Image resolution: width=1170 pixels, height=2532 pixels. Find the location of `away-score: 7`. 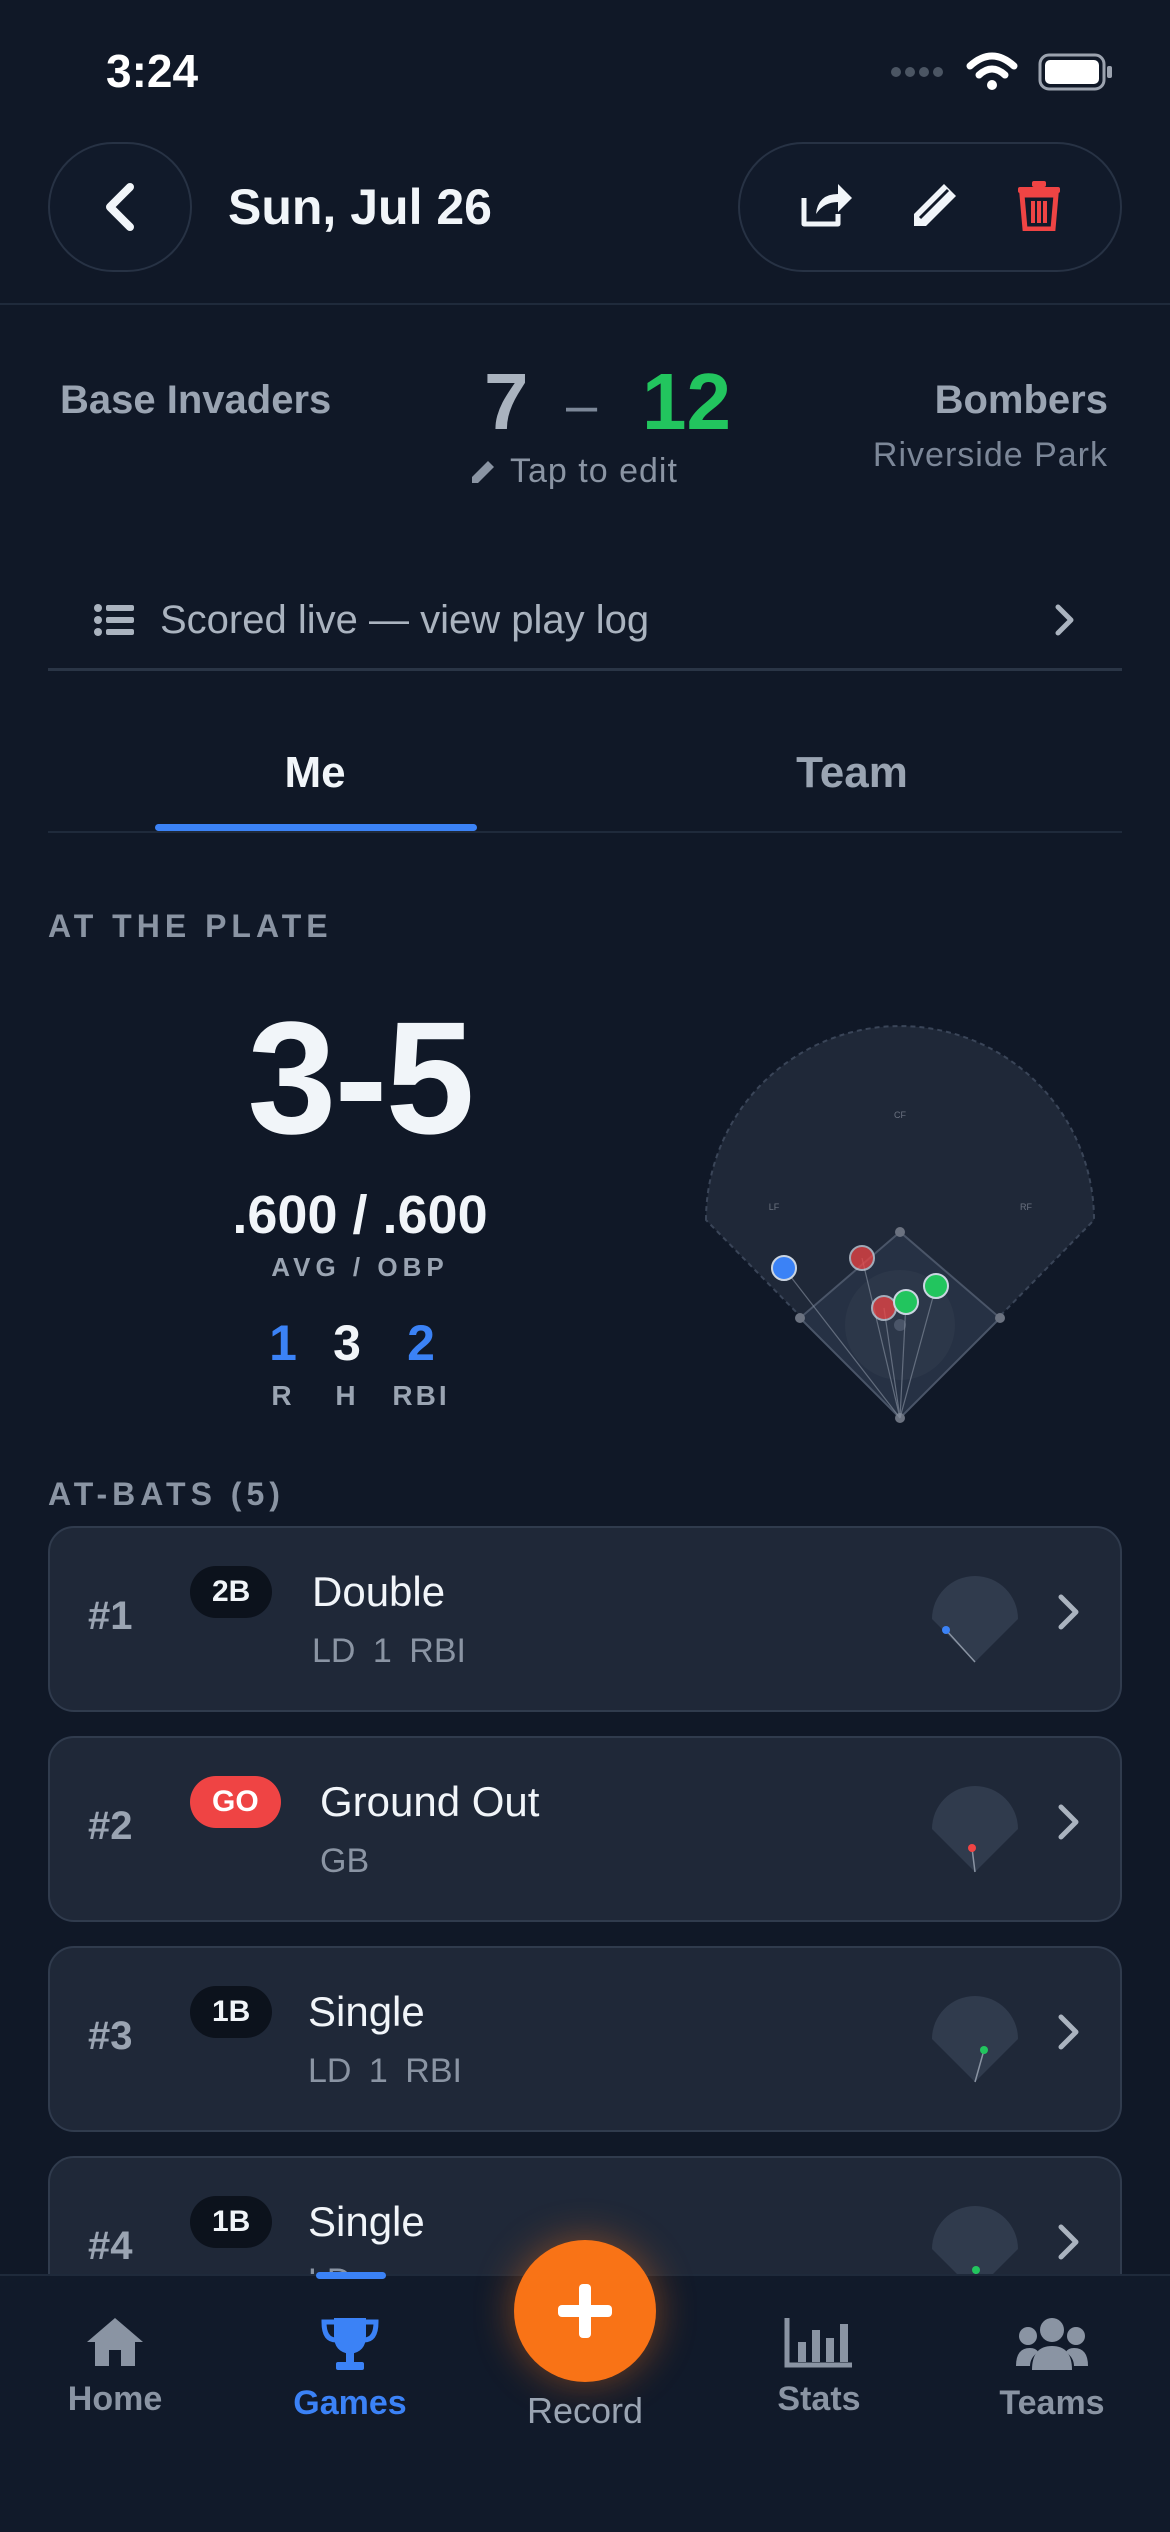

away-score: 7 is located at coordinates (506, 402).